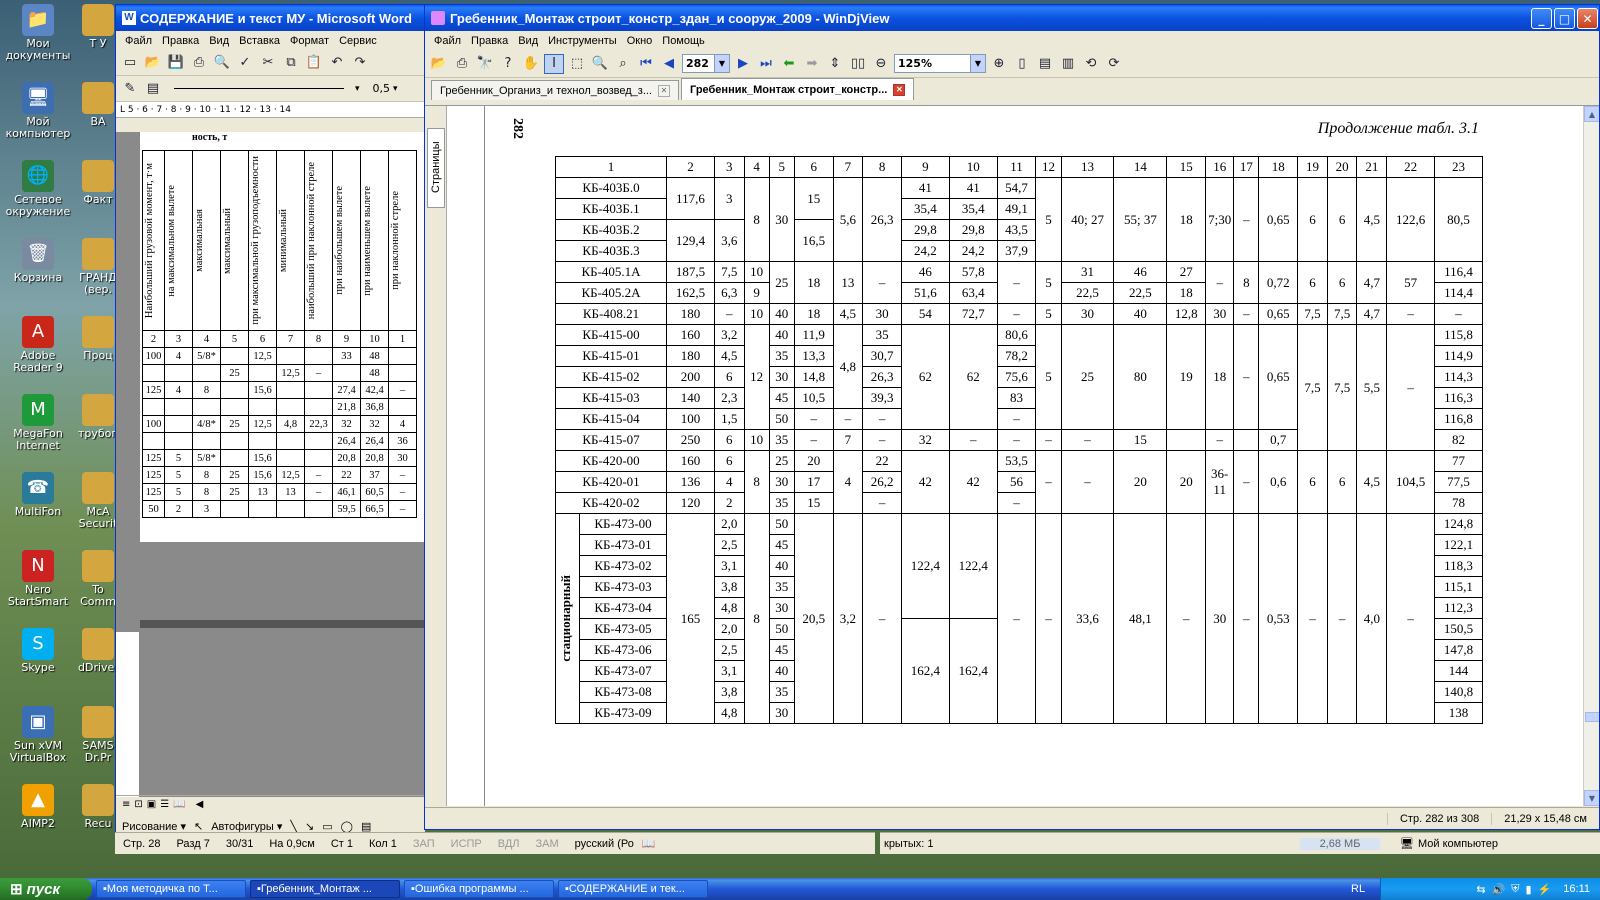 The height and width of the screenshot is (900, 1600). Describe the element at coordinates (176, 63) in the screenshot. I see `save-icon: 💾` at that location.